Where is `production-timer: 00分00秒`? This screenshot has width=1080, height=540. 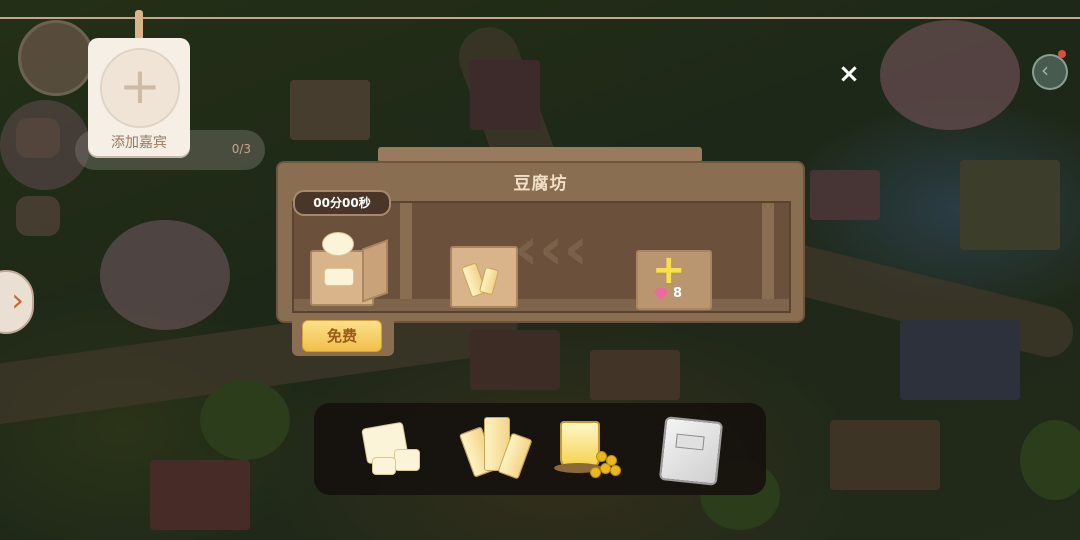
production-timer: 00分00秒 is located at coordinates (342, 203).